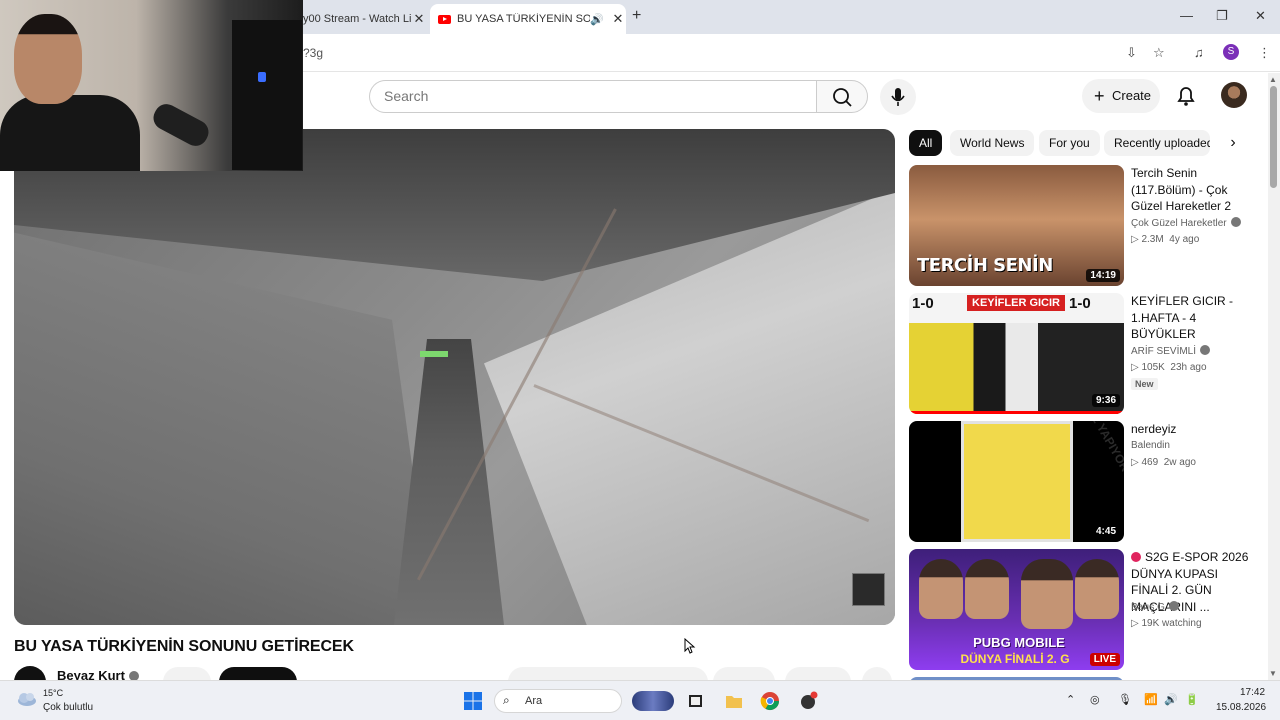  What do you see at coordinates (181, 125) in the screenshot?
I see `webcam-microphone` at bounding box center [181, 125].